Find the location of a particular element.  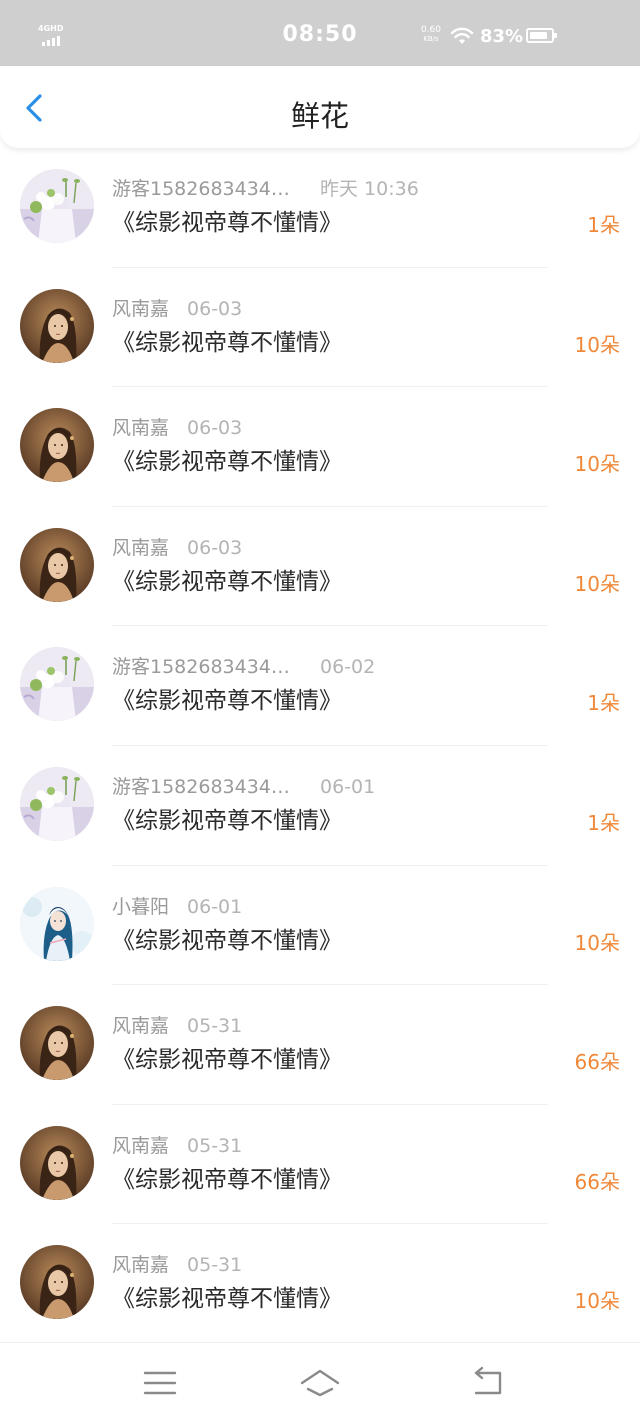

battery-percent: 83% is located at coordinates (502, 36).